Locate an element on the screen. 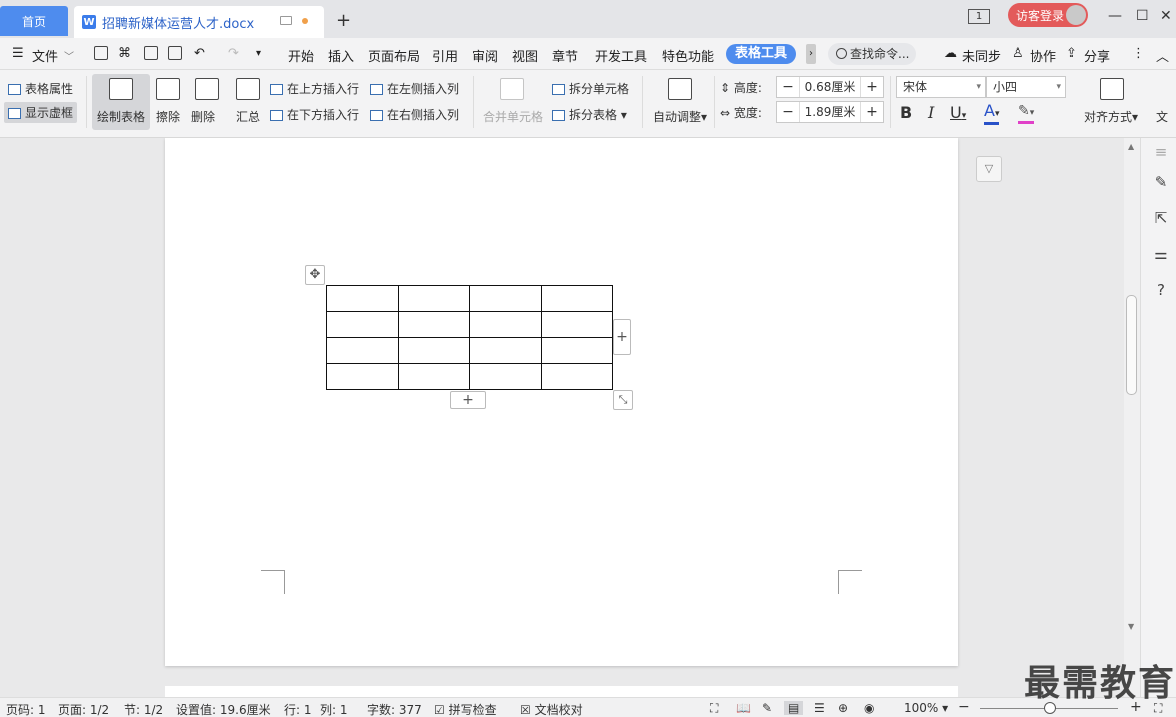 This screenshot has width=1176, height=717. print-preview-icon is located at coordinates (175, 53).